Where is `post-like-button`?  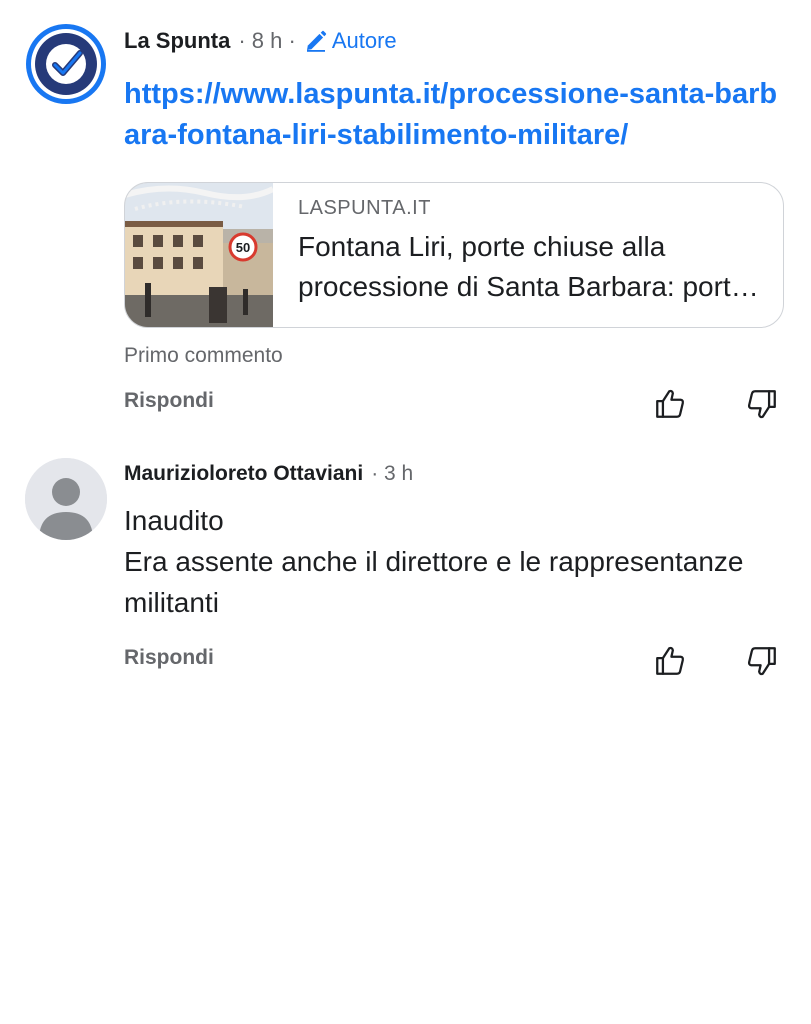
post-like-button is located at coordinates (670, 404).